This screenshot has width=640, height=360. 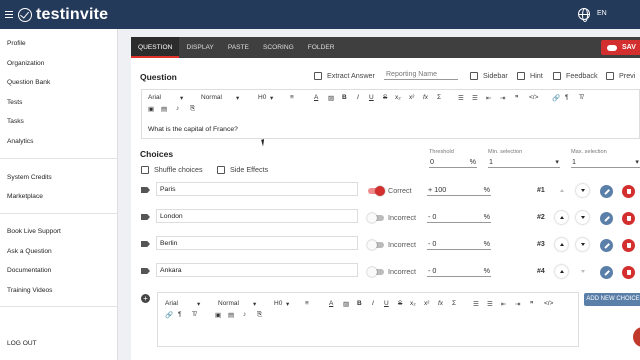 I want to click on subscript-icon: x₂, so click(x=398, y=97).